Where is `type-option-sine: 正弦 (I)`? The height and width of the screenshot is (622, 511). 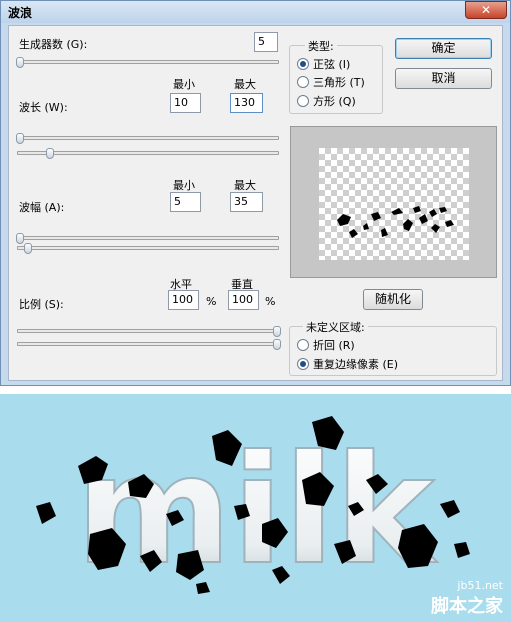 type-option-sine: 正弦 (I) is located at coordinates (323, 64).